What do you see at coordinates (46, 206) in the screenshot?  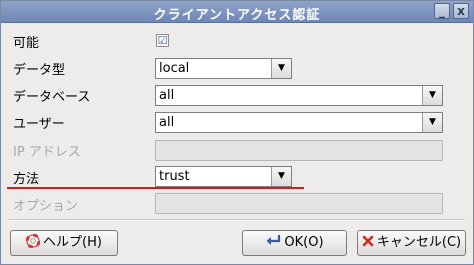 I see `option-label: オプション` at bounding box center [46, 206].